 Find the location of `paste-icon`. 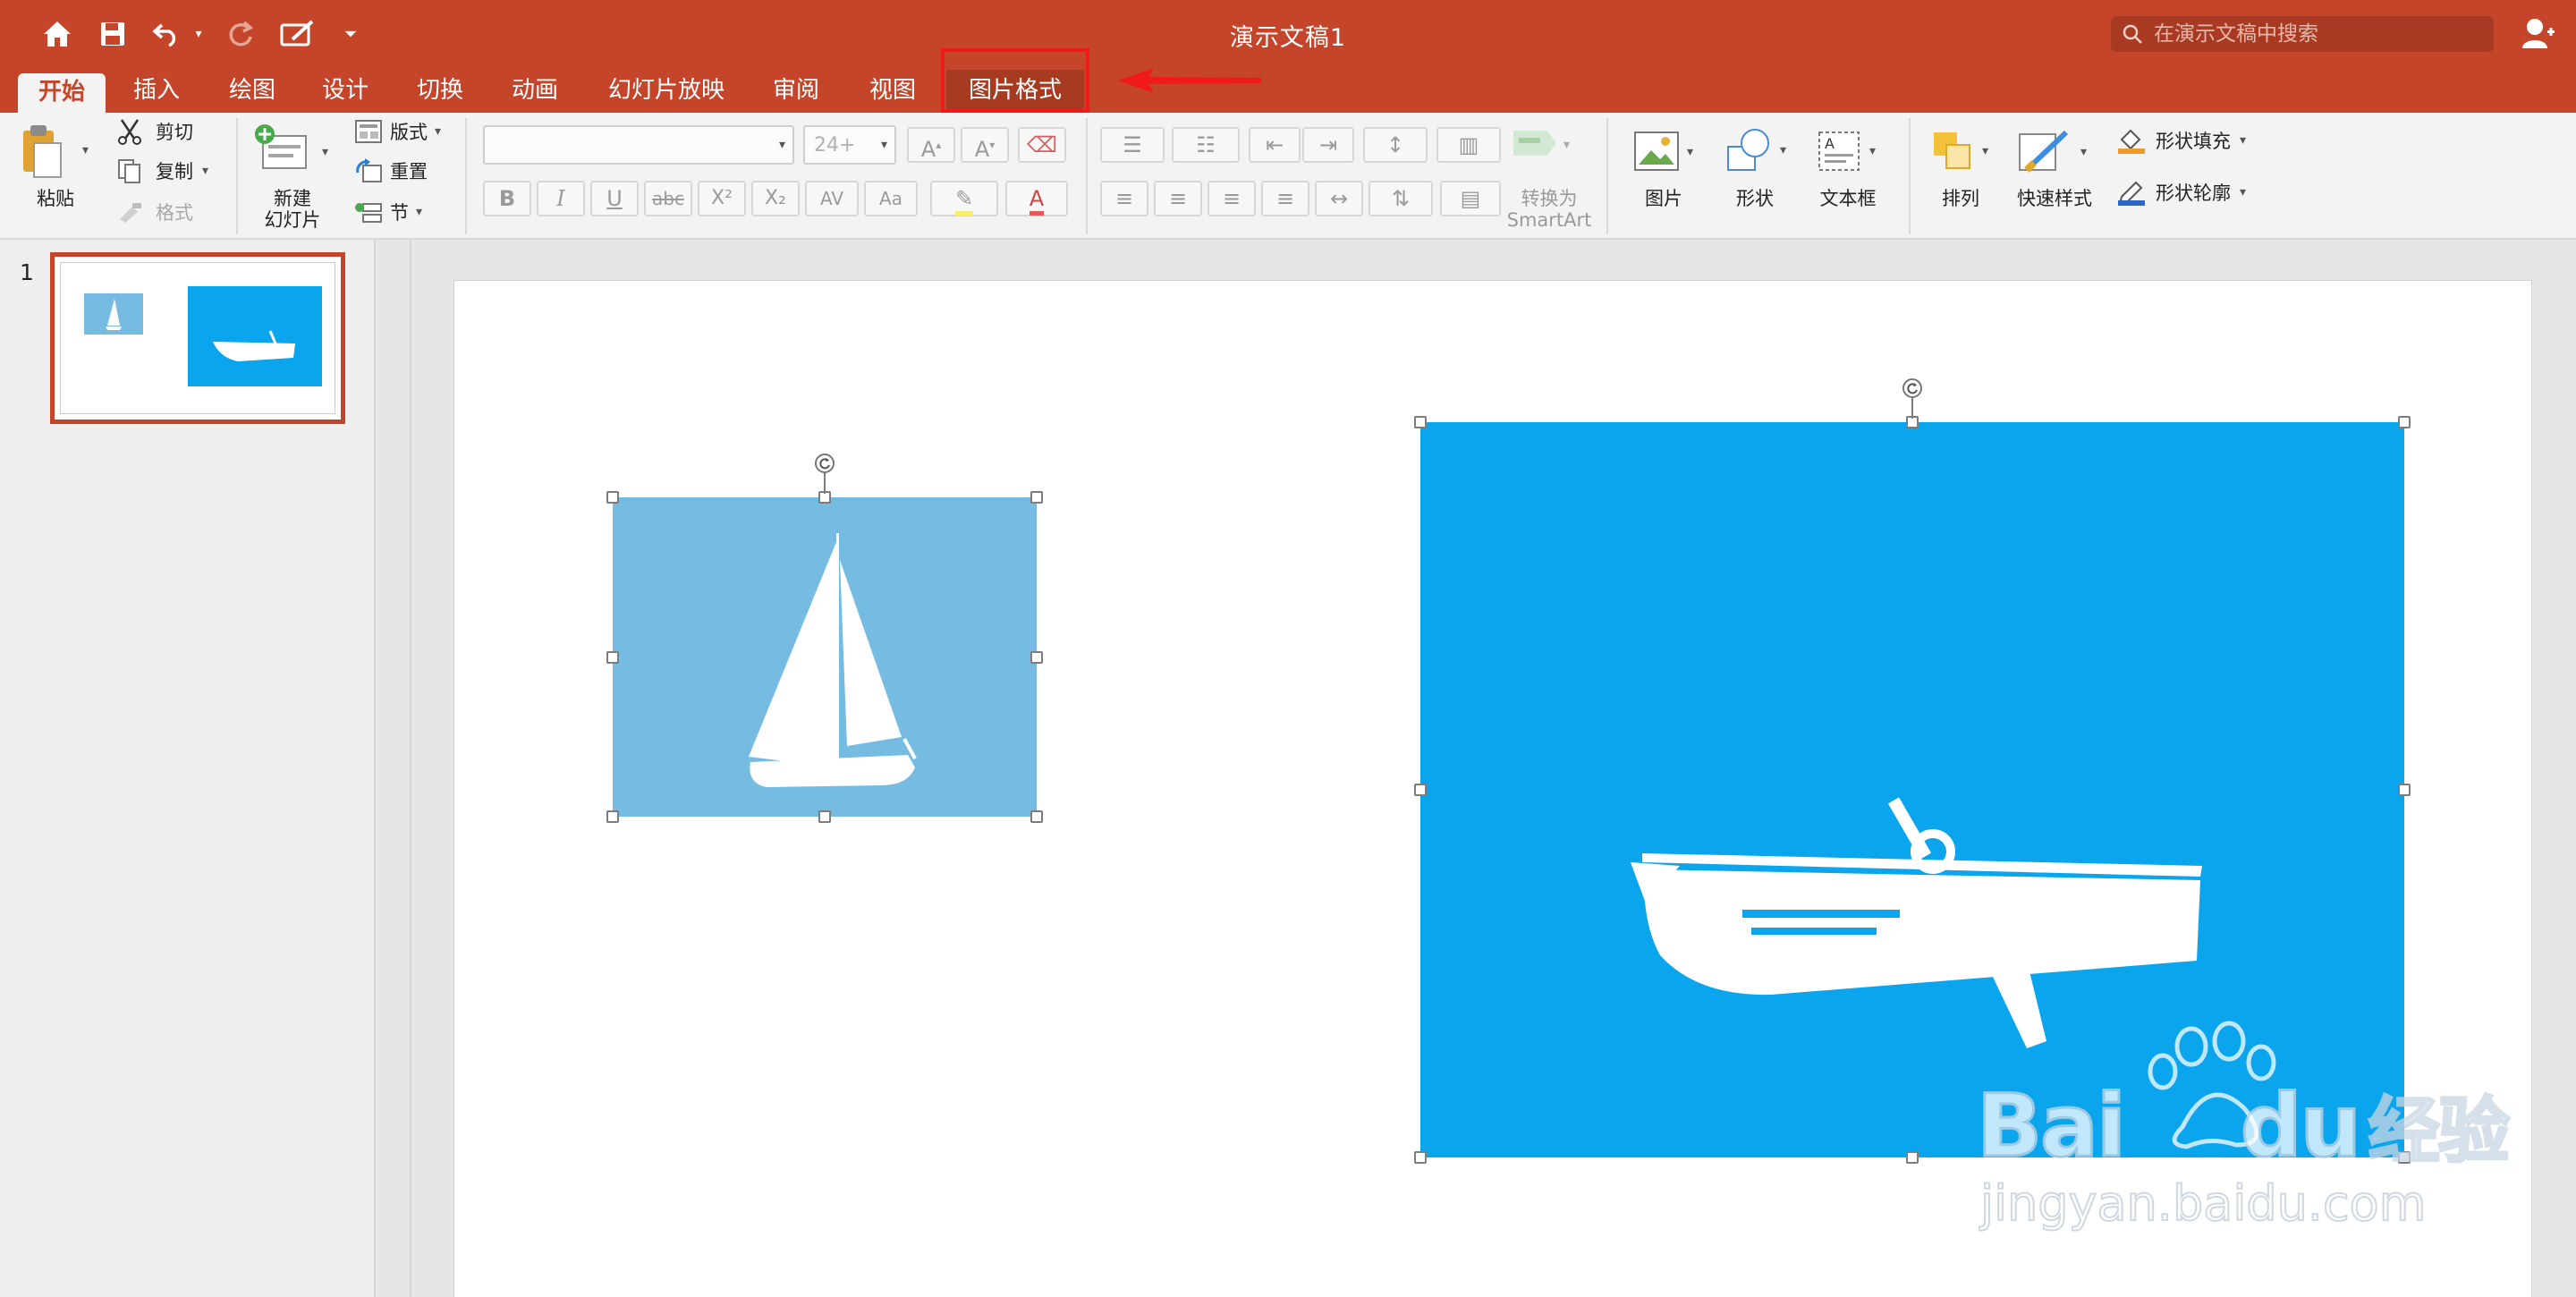

paste-icon is located at coordinates (42, 151).